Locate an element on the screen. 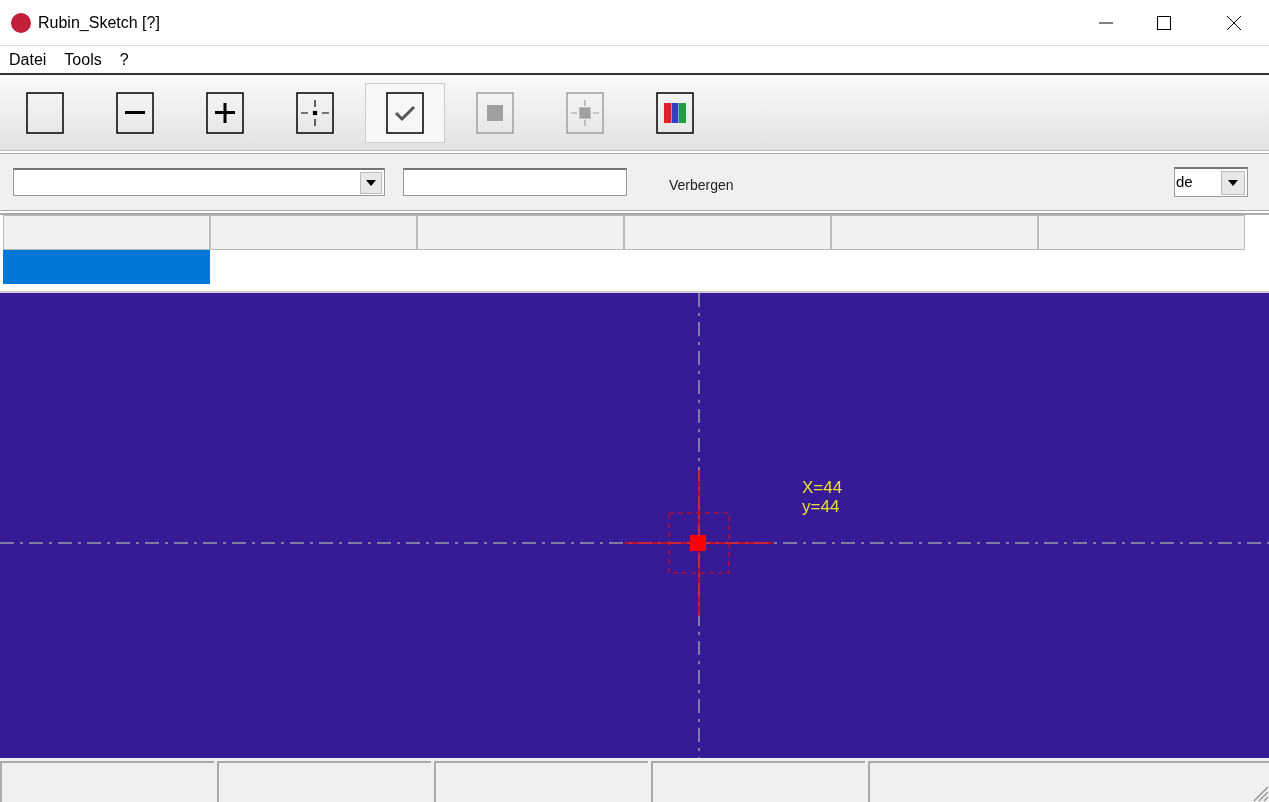 This screenshot has width=1269, height=802. cursor-y-label: y=44 is located at coordinates (821, 506).